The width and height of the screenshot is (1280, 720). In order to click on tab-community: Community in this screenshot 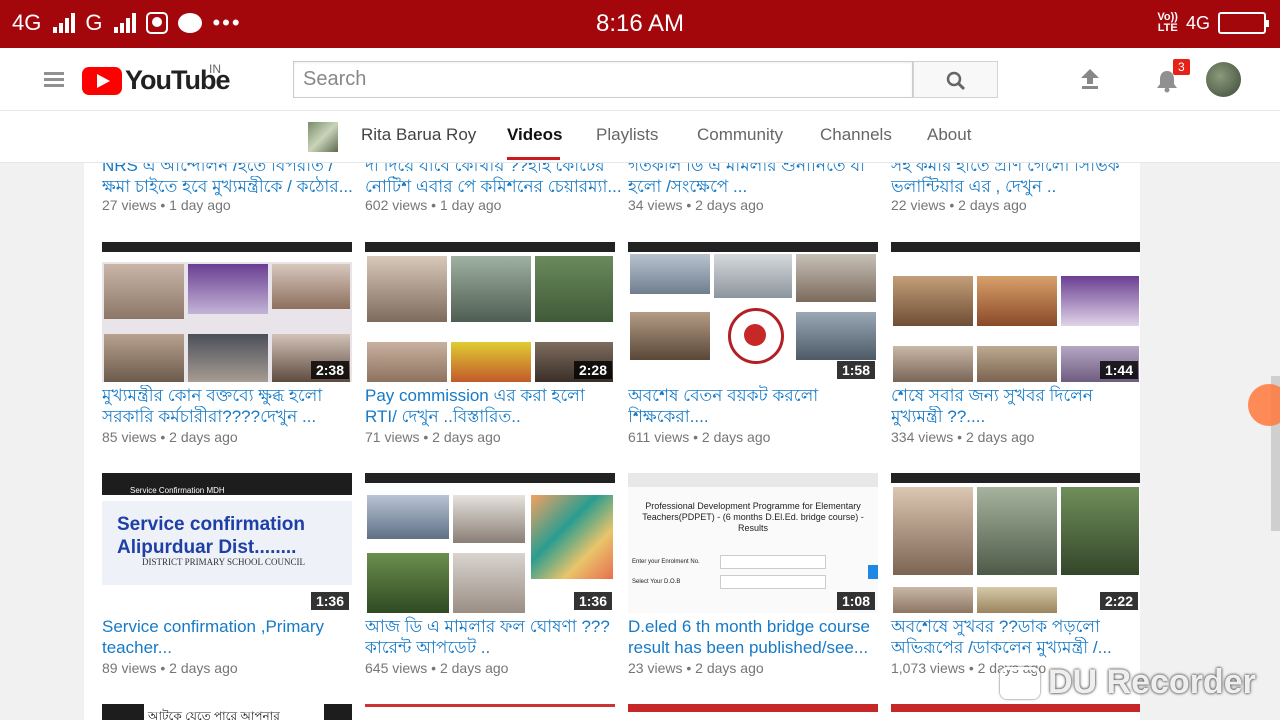, I will do `click(740, 135)`.